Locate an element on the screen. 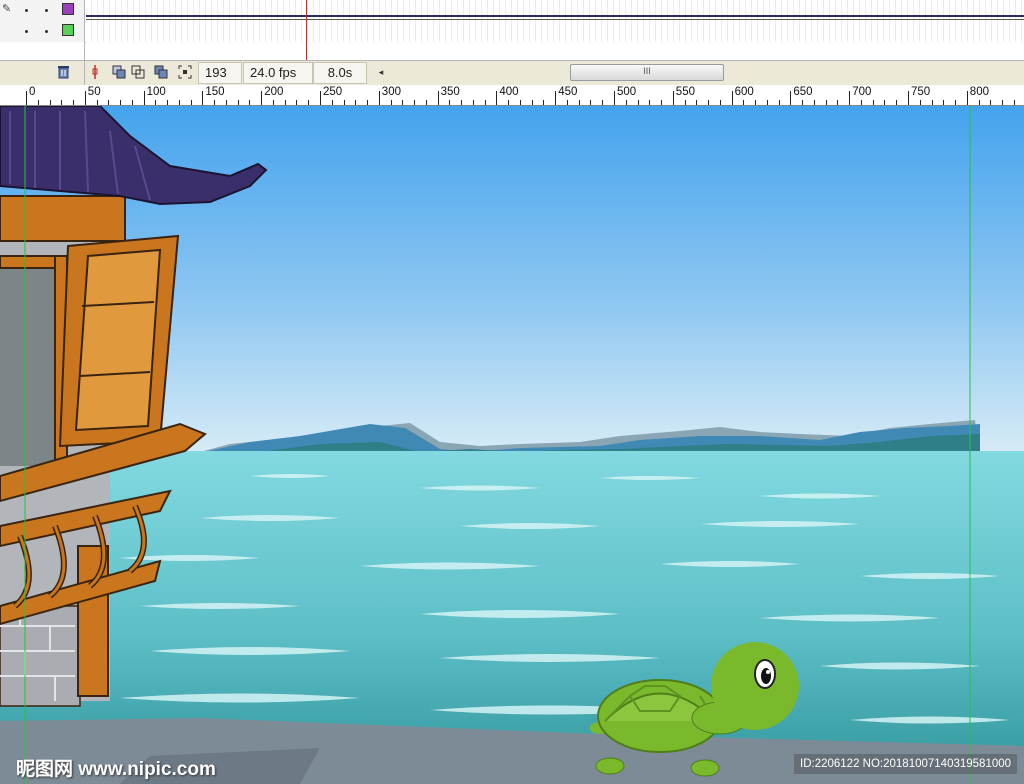  edit-multiple-frames-icon is located at coordinates (161, 72).